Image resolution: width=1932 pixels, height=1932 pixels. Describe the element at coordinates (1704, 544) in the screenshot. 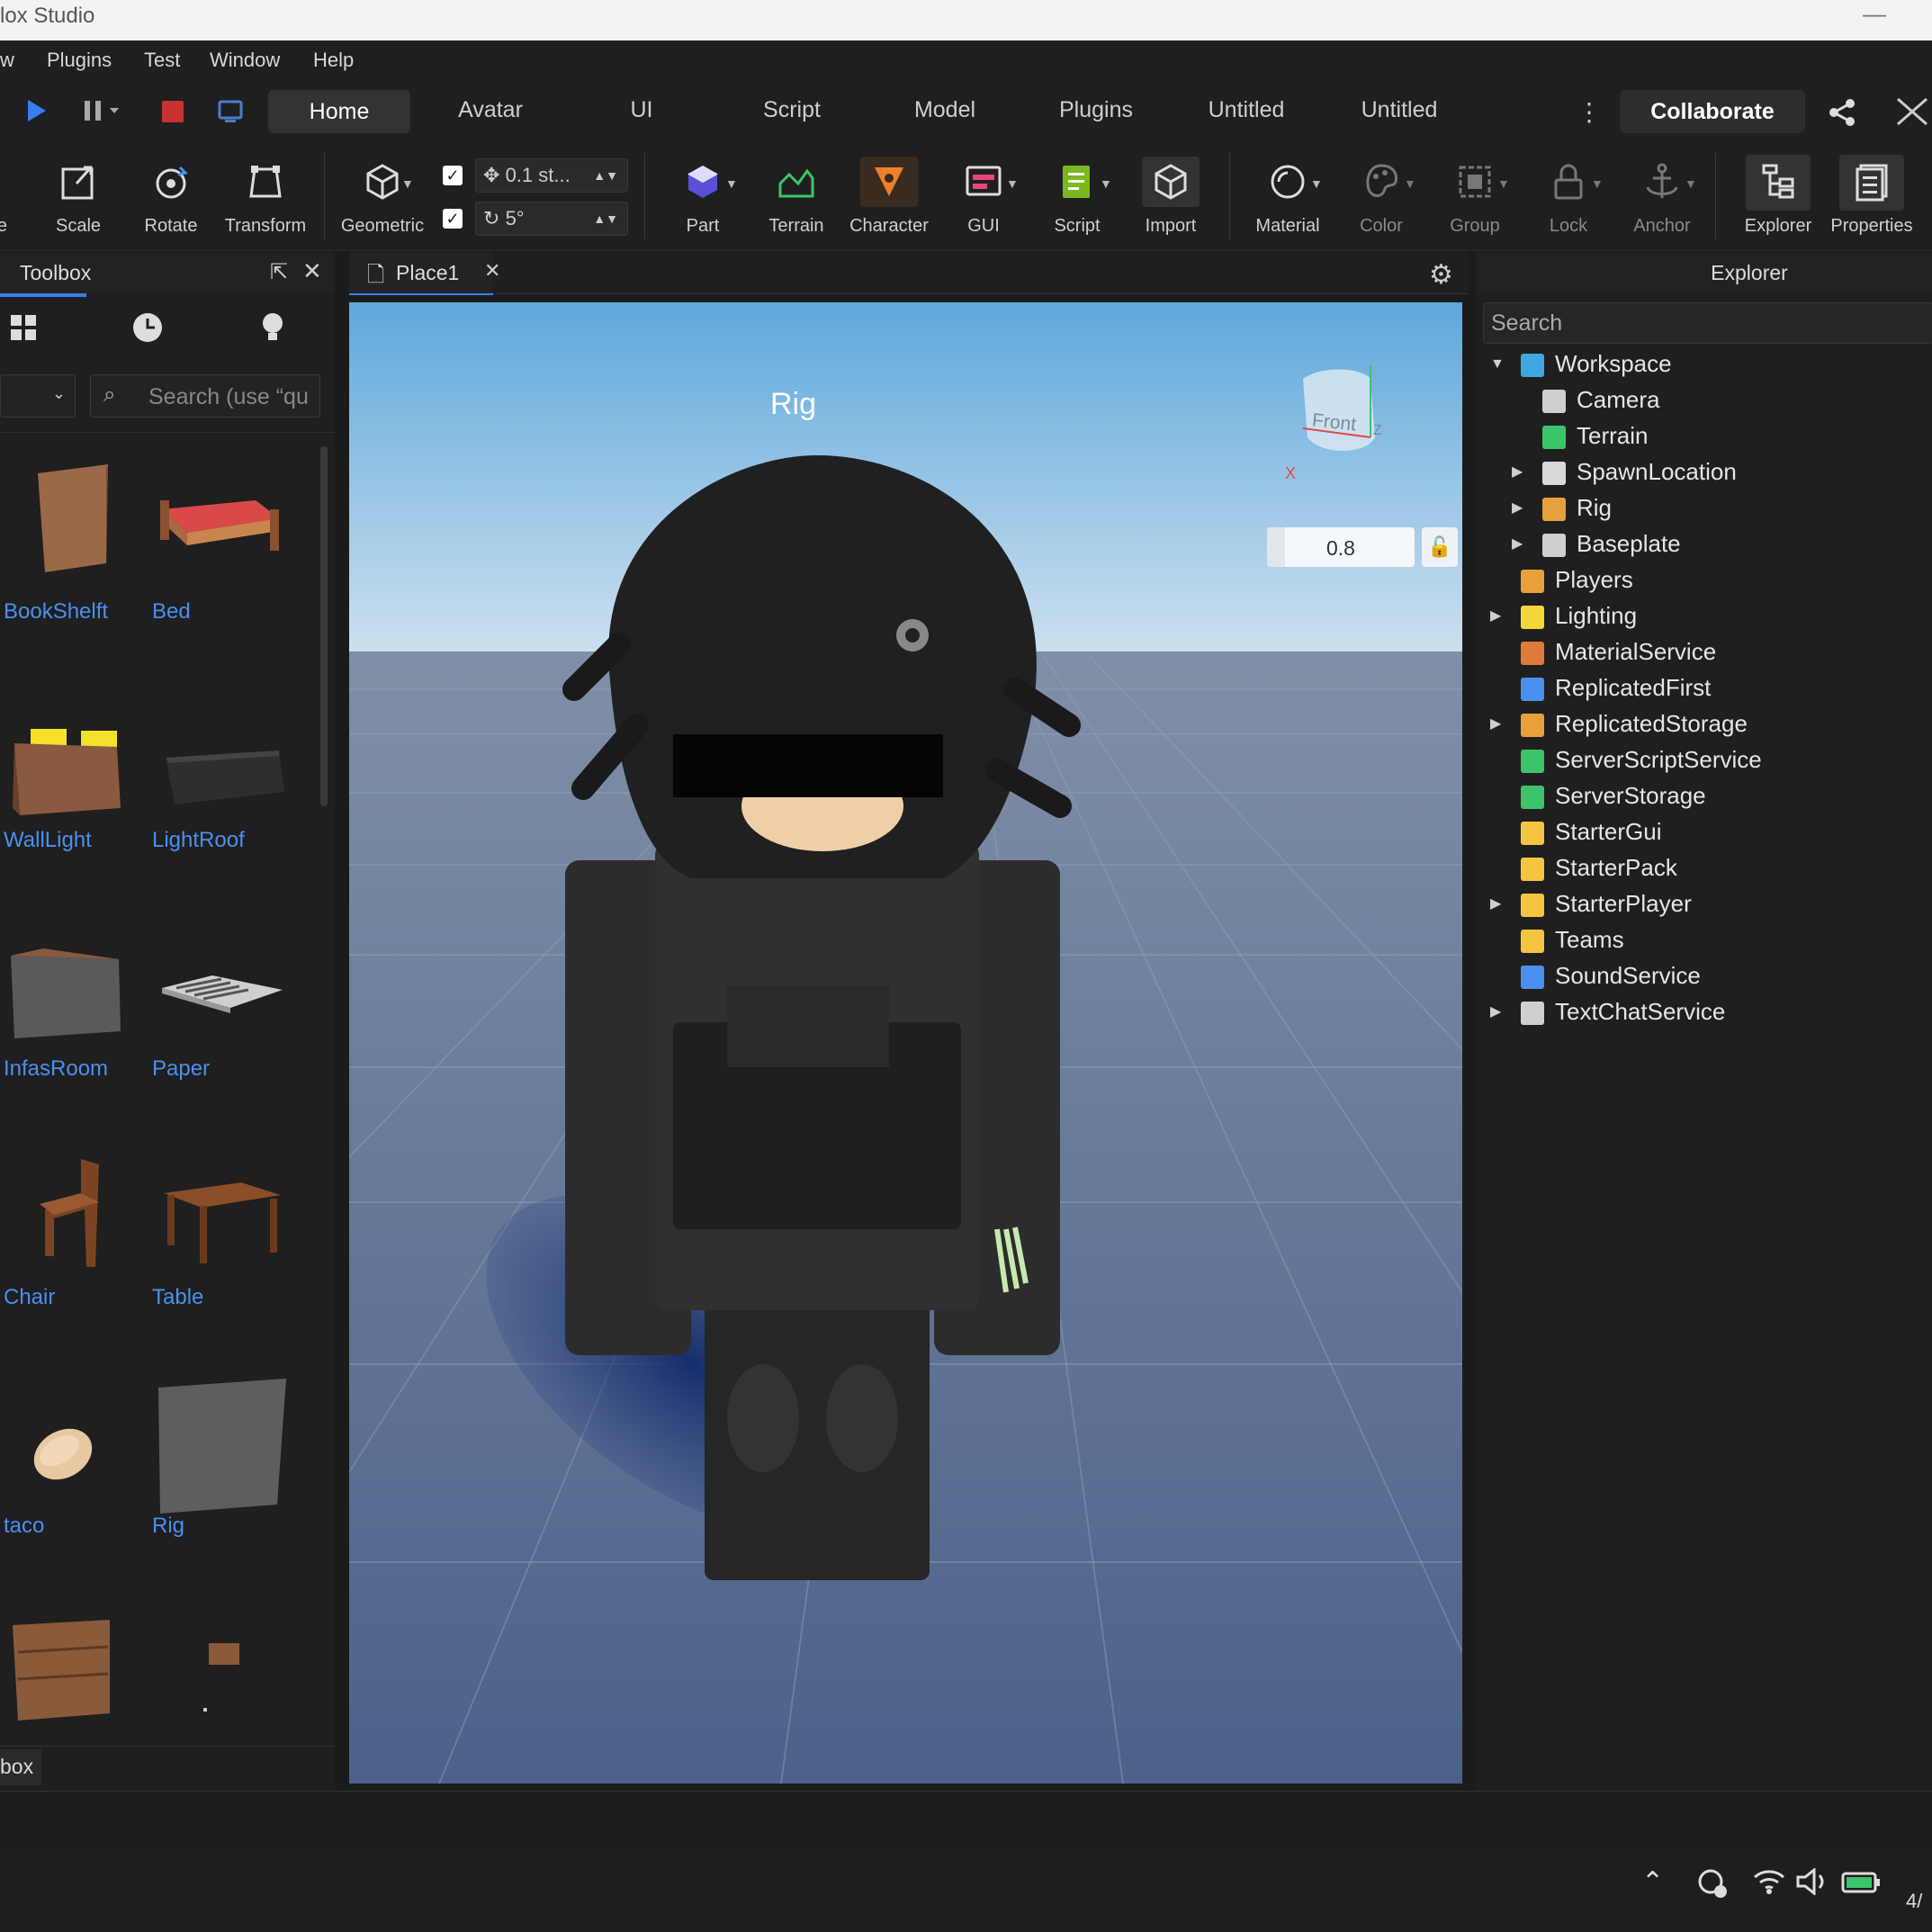

I see `explorer-row-baseplate: ▶ Baseplate` at that location.